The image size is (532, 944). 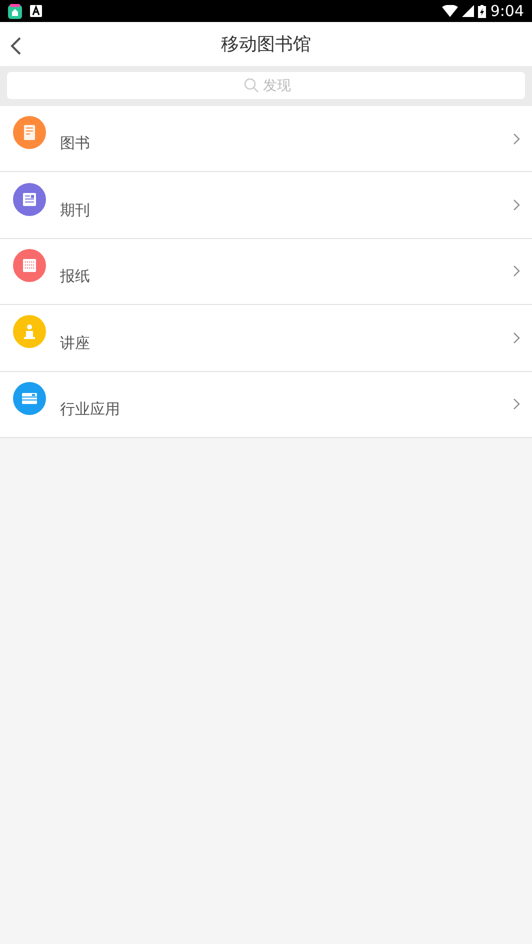 What do you see at coordinates (266, 272) in the screenshot?
I see `list-item: 报纸` at bounding box center [266, 272].